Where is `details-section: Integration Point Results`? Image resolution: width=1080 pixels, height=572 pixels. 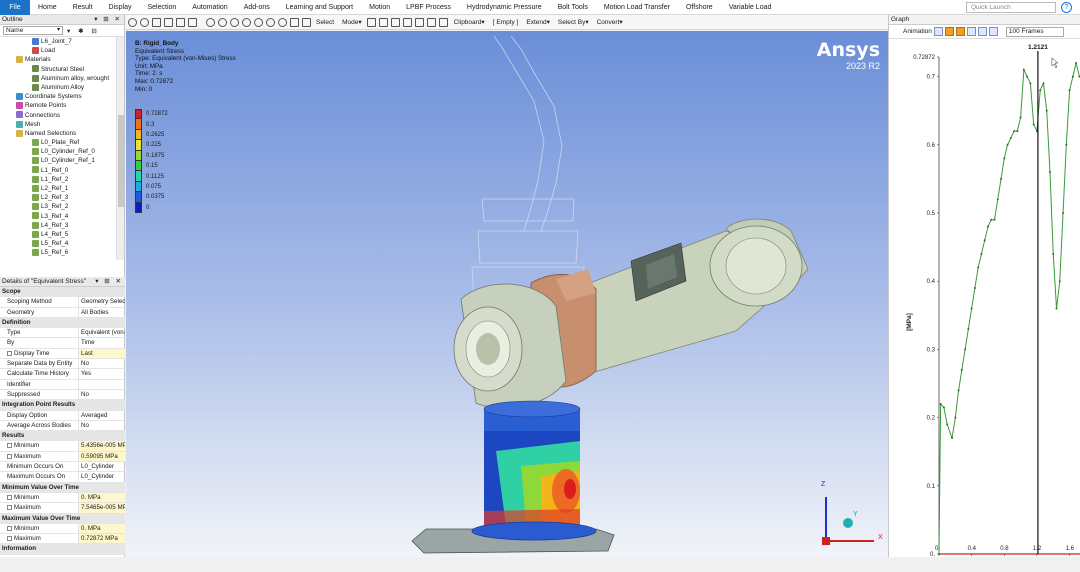
details-section: Integration Point Results is located at coordinates (62, 405).